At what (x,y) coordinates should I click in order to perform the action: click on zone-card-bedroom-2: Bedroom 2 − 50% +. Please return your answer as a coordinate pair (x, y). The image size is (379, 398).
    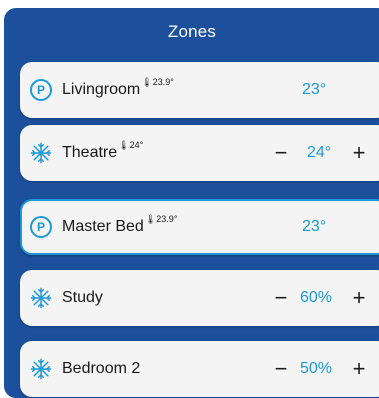
    Looking at the image, I should click on (199, 369).